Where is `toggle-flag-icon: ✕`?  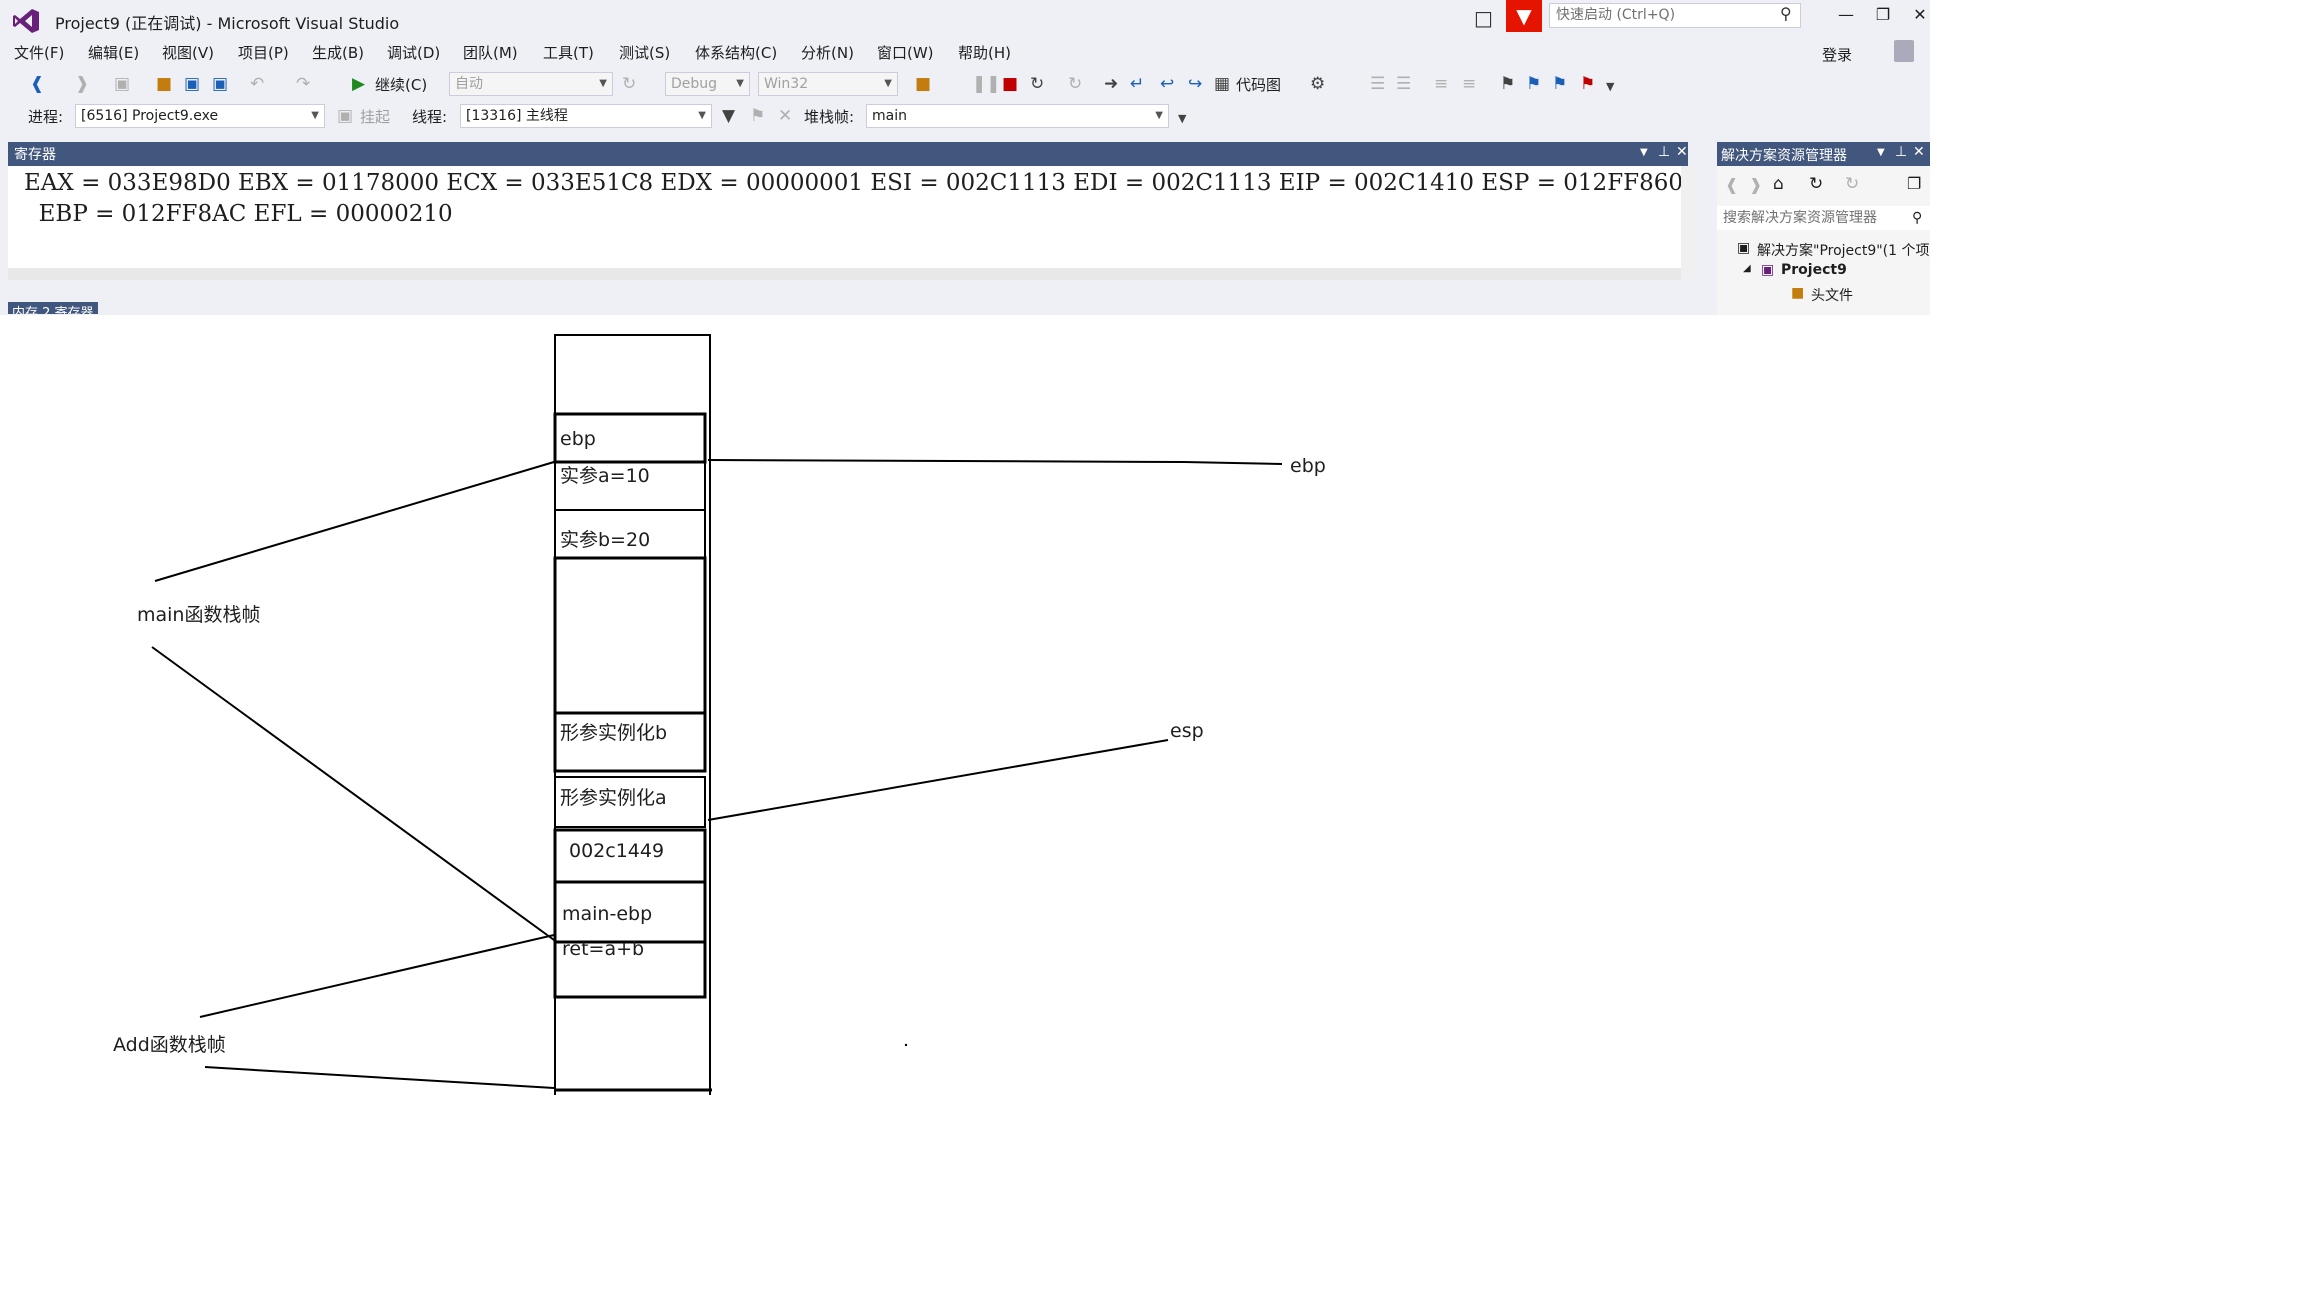 toggle-flag-icon: ✕ is located at coordinates (785, 116).